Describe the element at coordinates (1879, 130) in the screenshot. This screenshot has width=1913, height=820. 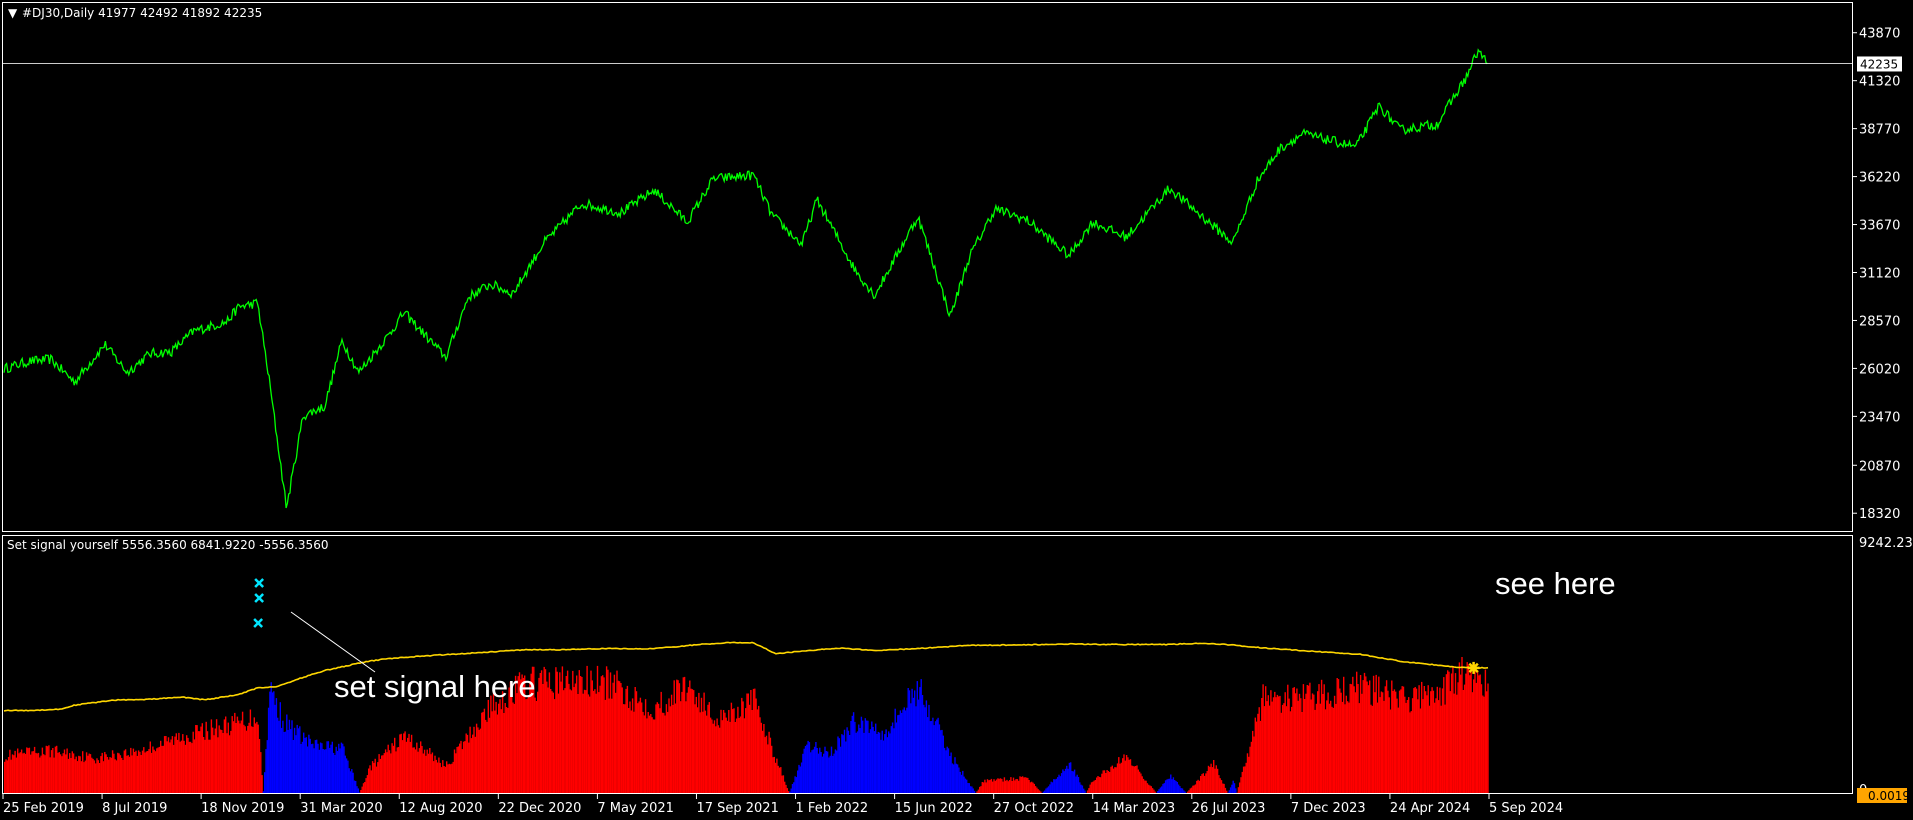
I see `price-tick-label: 38770` at that location.